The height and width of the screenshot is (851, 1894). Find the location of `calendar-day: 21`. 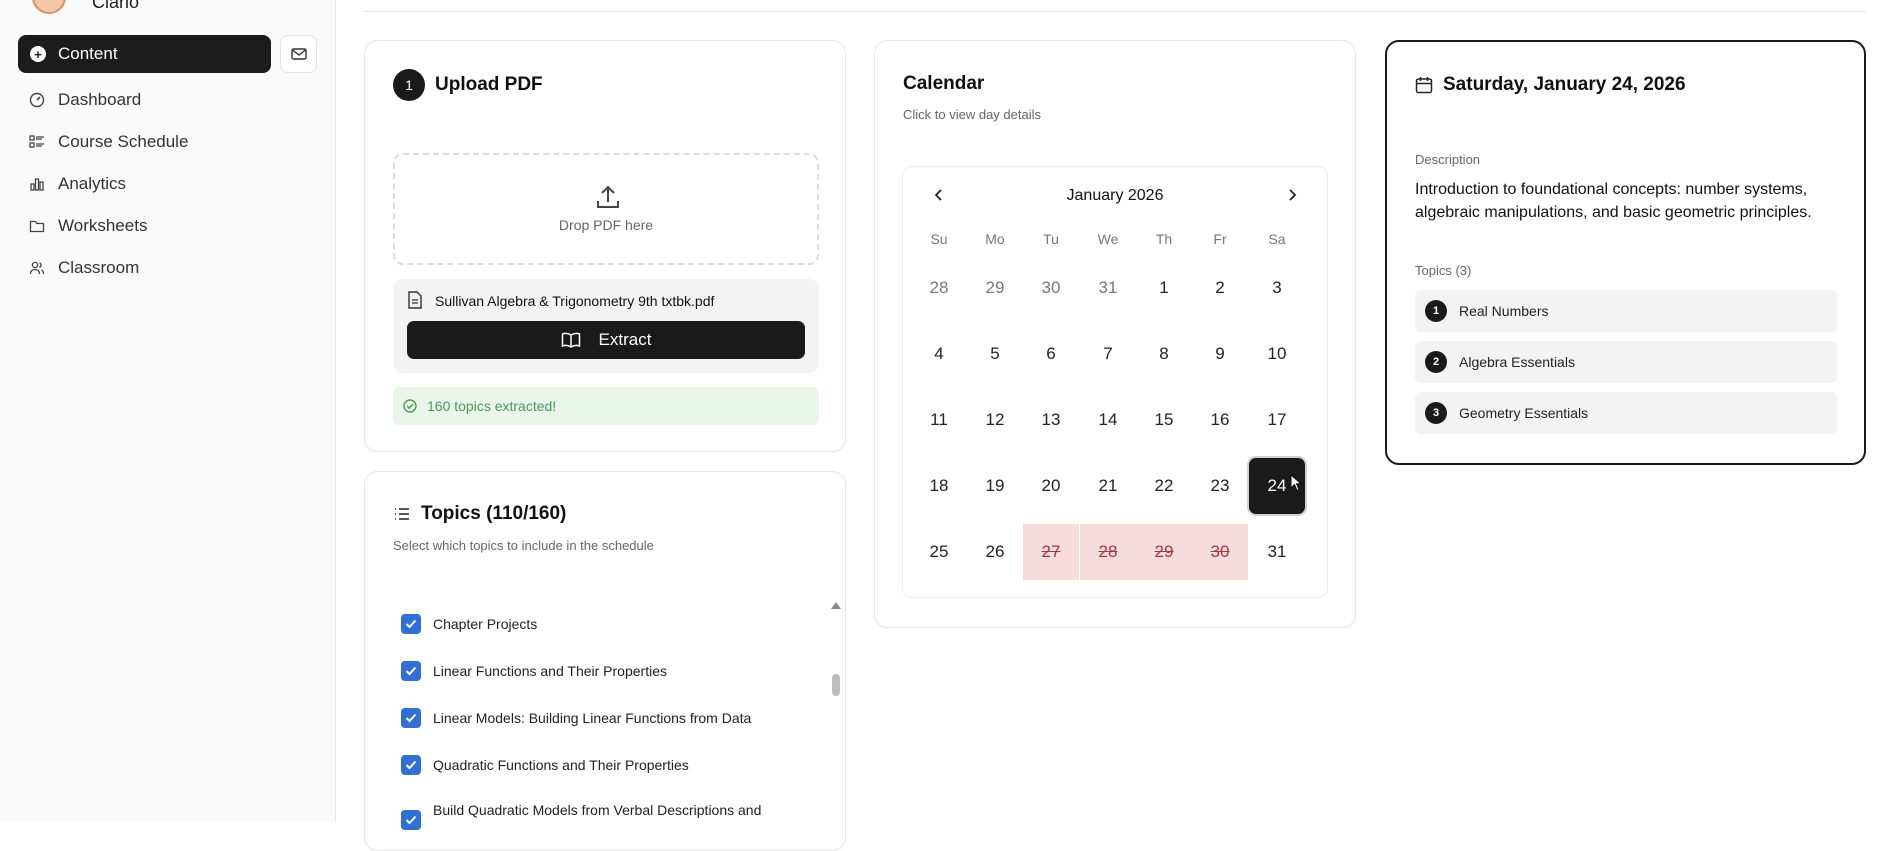

calendar-day: 21 is located at coordinates (1108, 486).